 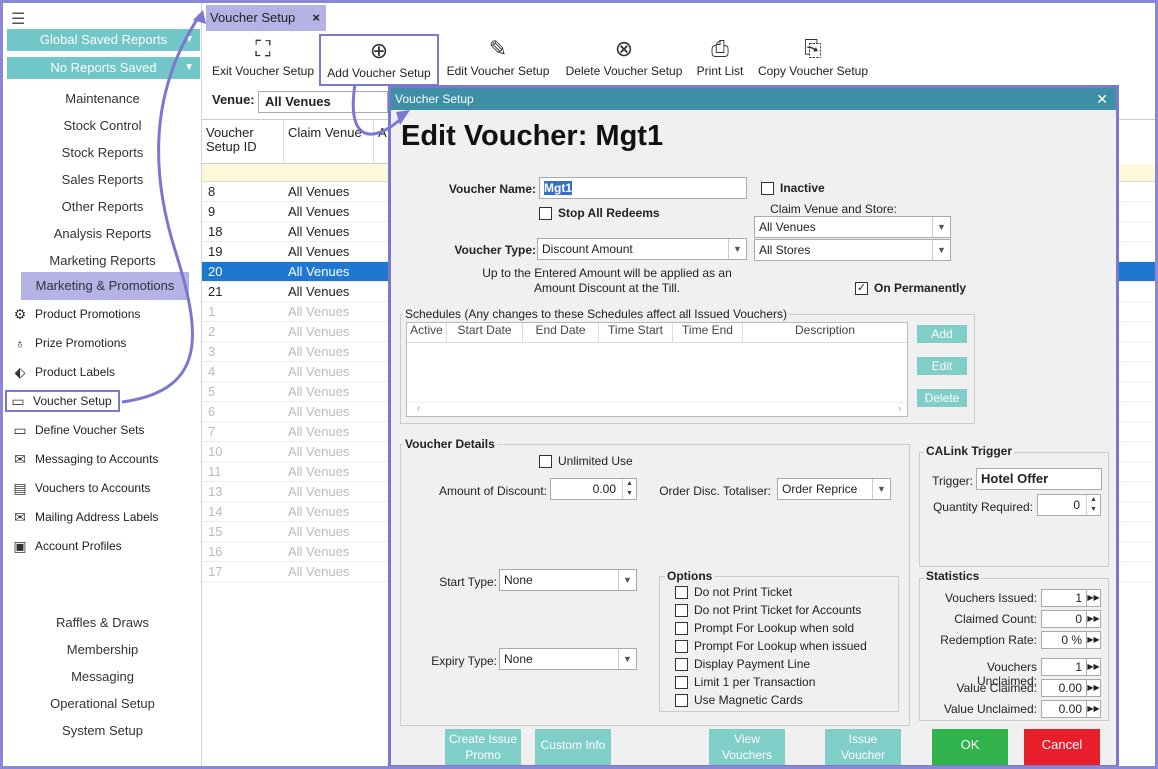 I want to click on copy-voucher-setup-button: ⎘ Copy Voucher Setup, so click(x=813, y=60).